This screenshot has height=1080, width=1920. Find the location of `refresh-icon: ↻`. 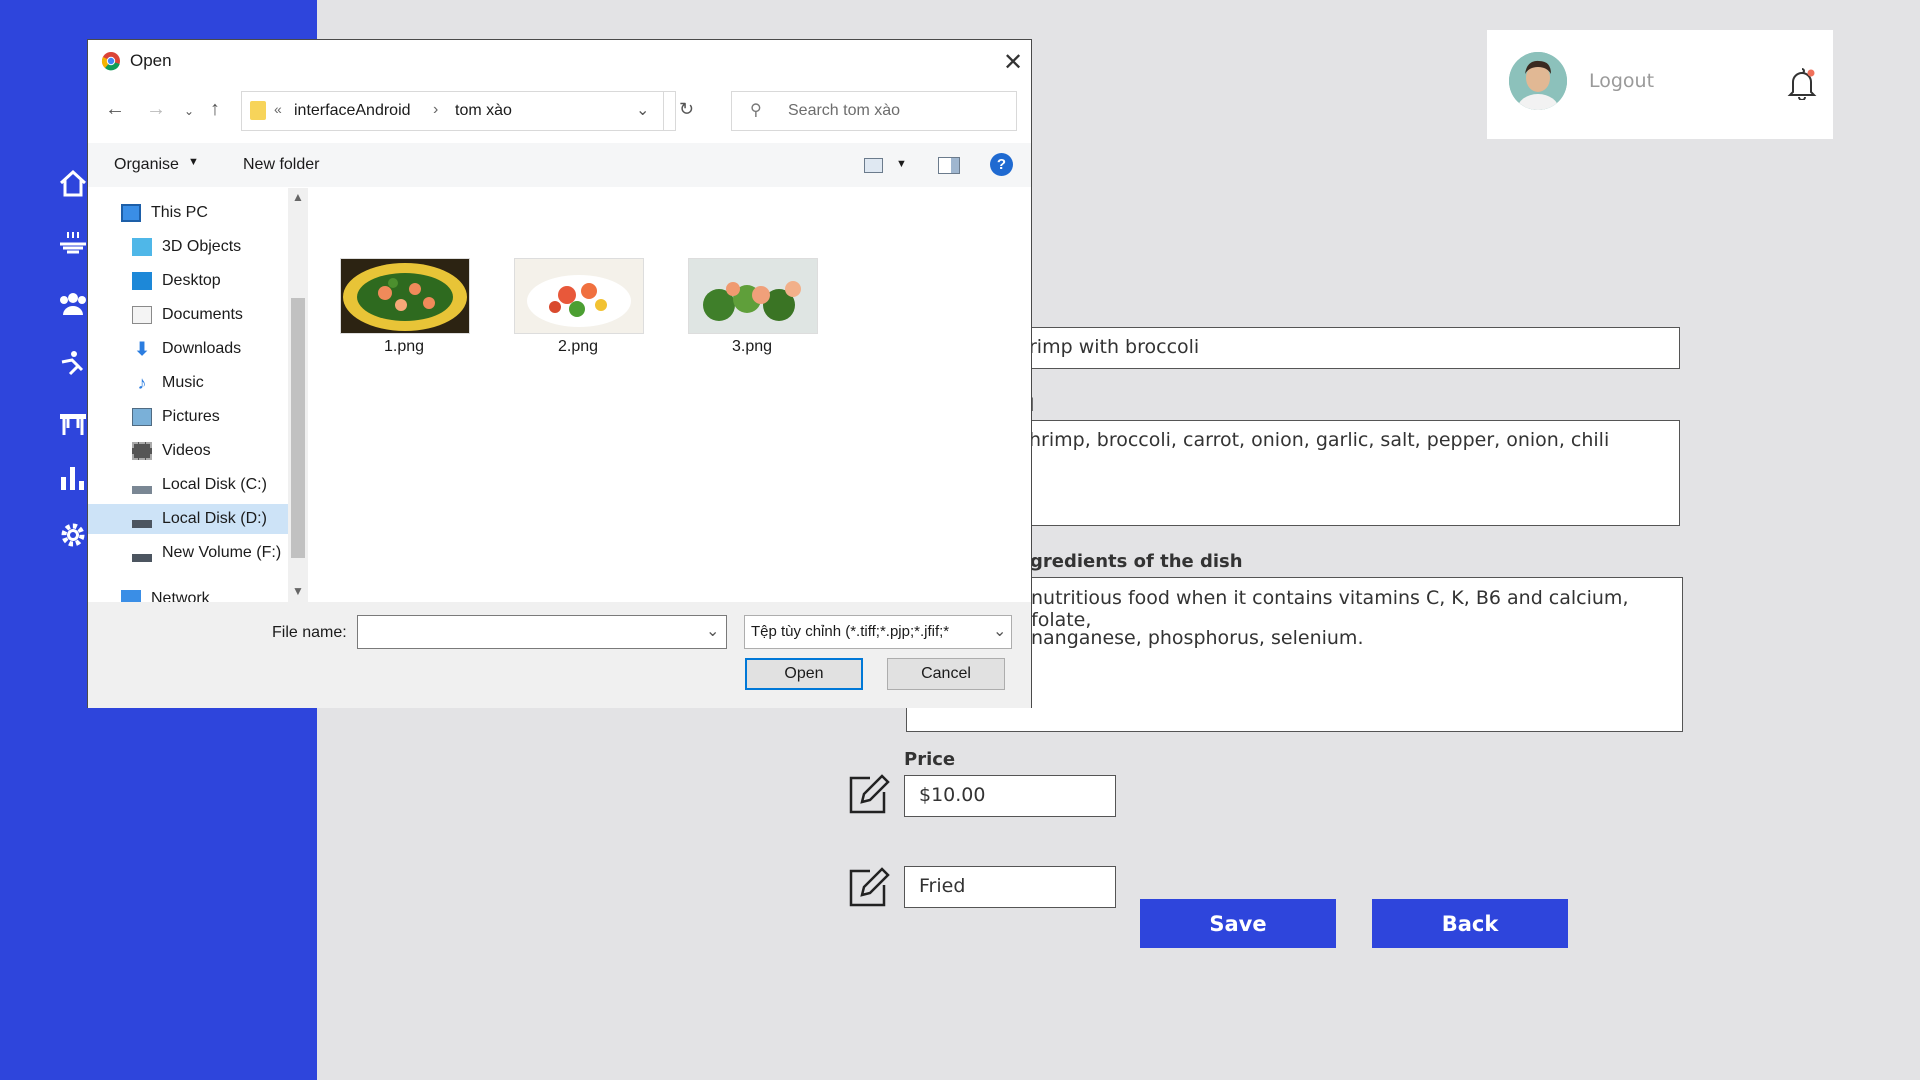

refresh-icon: ↻ is located at coordinates (686, 109).